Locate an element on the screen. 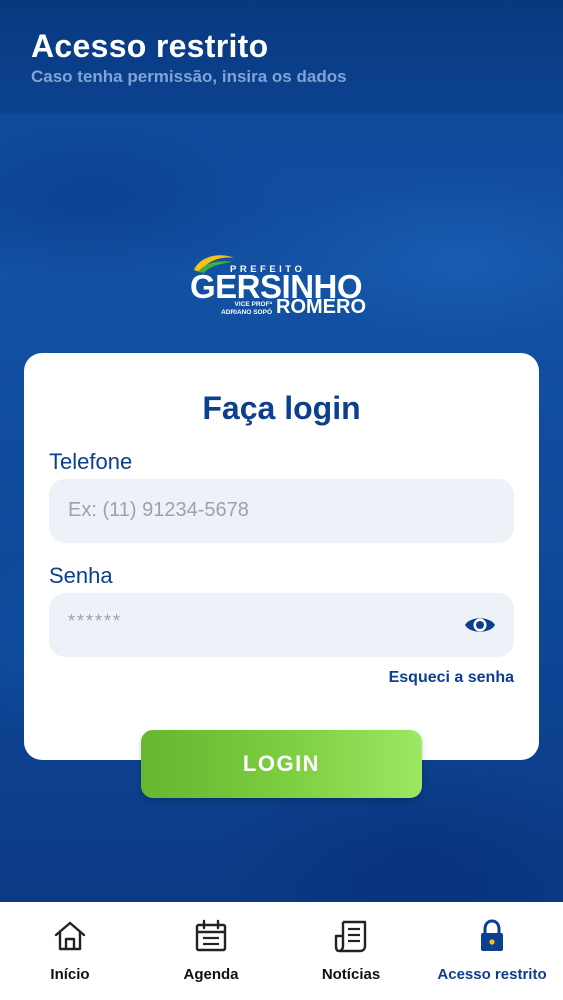  phone-placeholder: Ex: (11) 91234-5678 is located at coordinates (158, 510).